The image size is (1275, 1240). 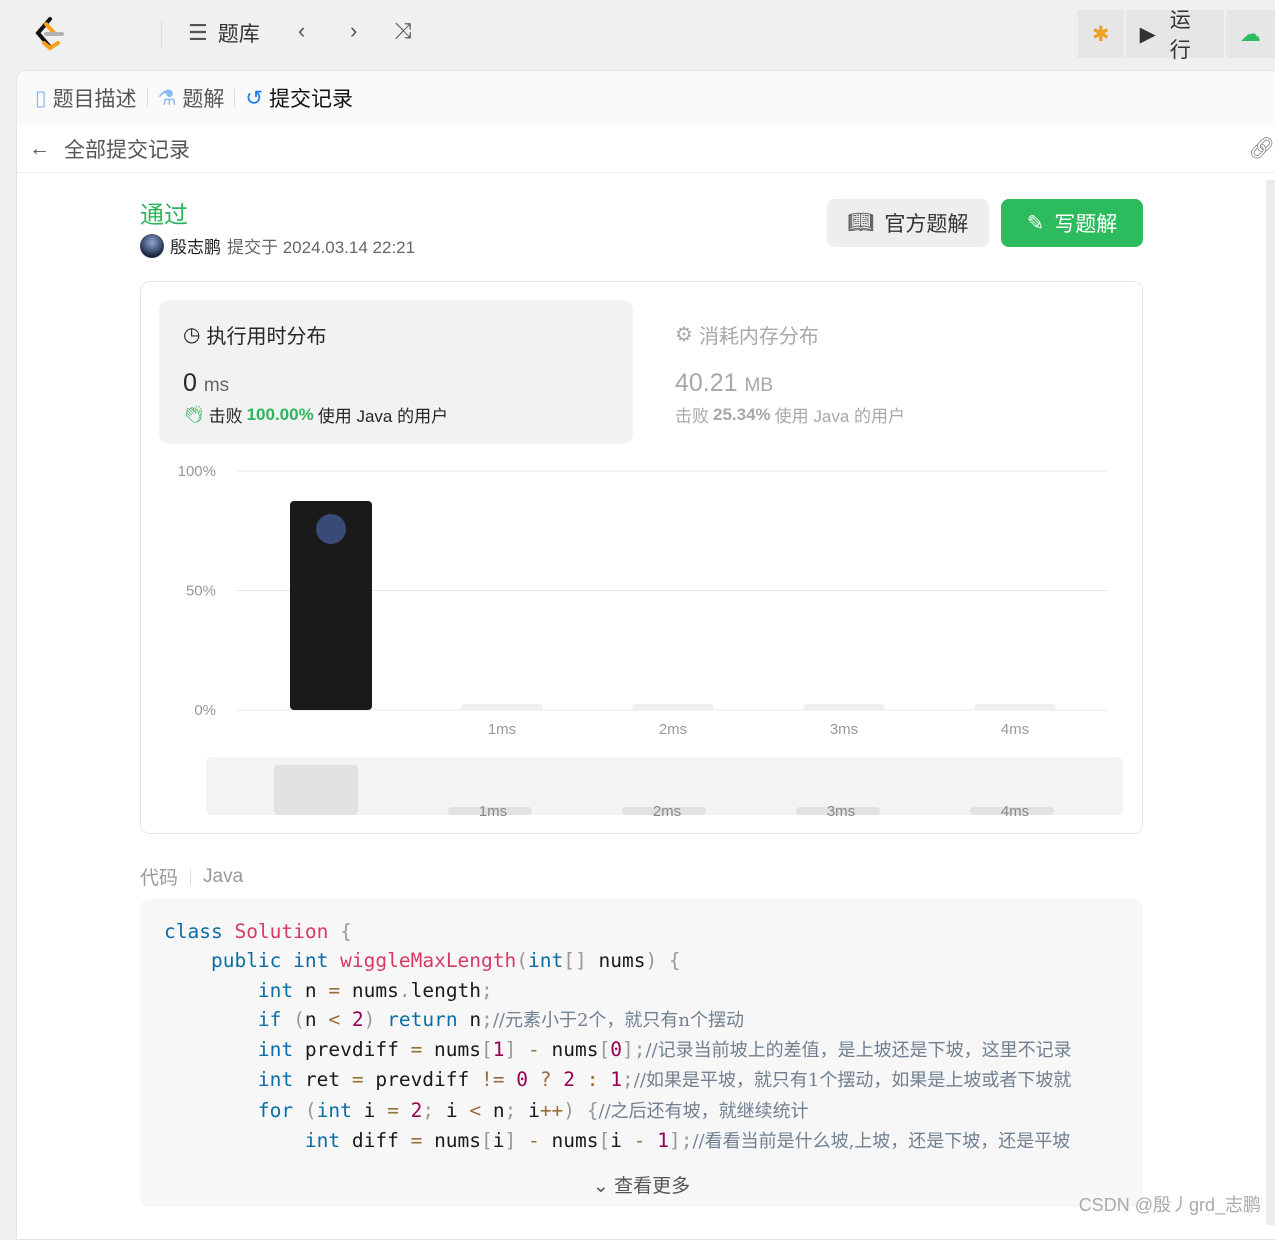 I want to click on runtime-value: 0, so click(x=190, y=383).